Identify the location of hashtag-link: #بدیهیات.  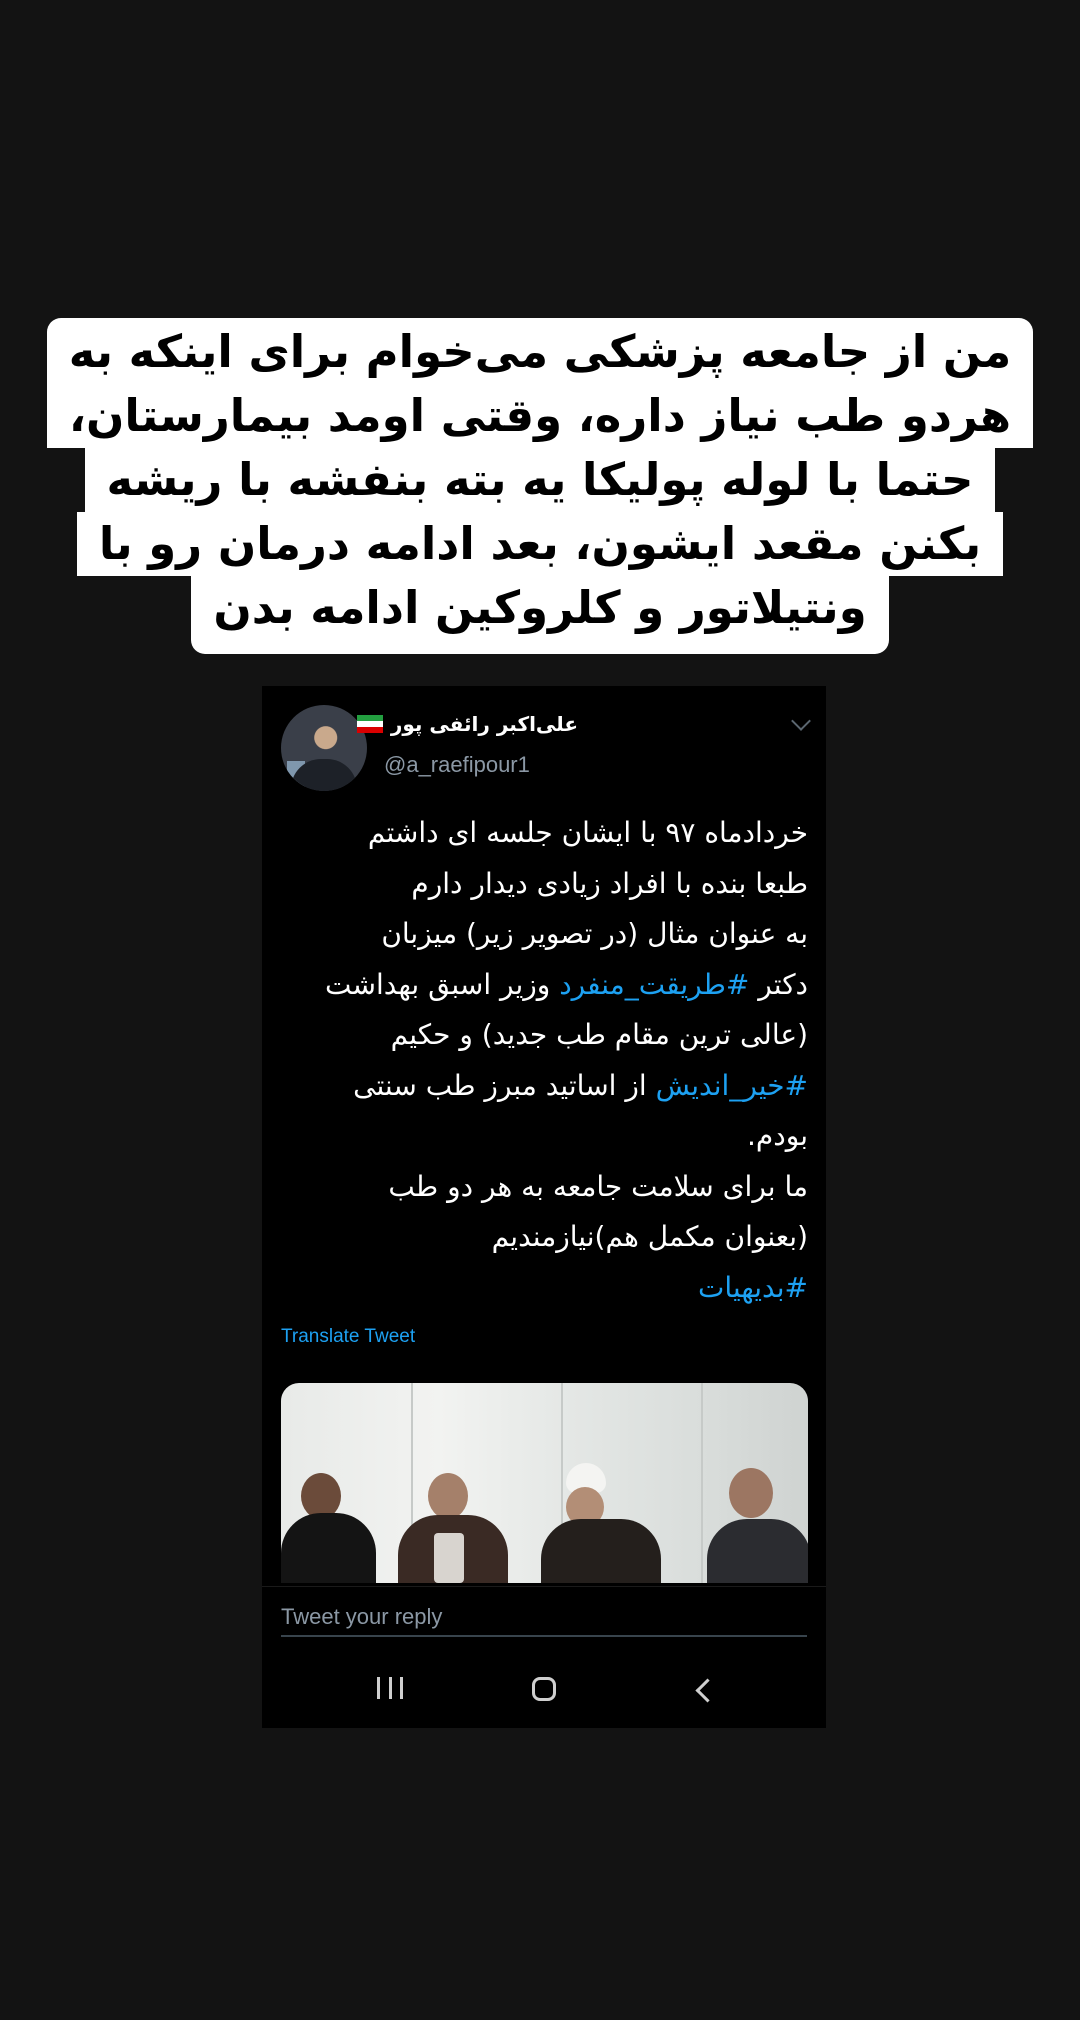
(753, 1287).